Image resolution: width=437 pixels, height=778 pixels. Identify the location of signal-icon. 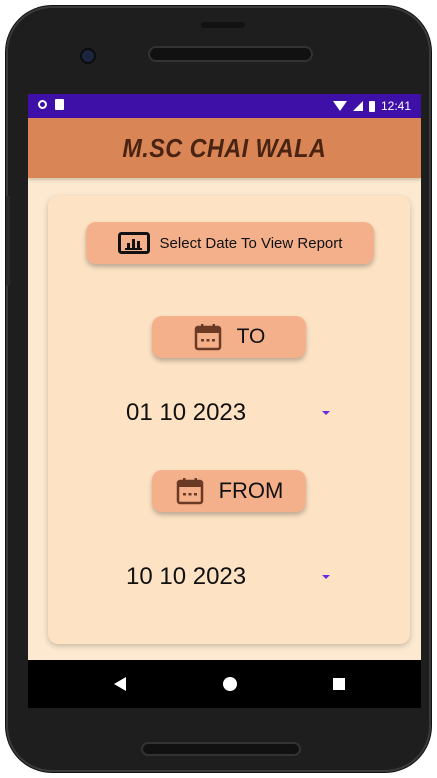
(357, 106).